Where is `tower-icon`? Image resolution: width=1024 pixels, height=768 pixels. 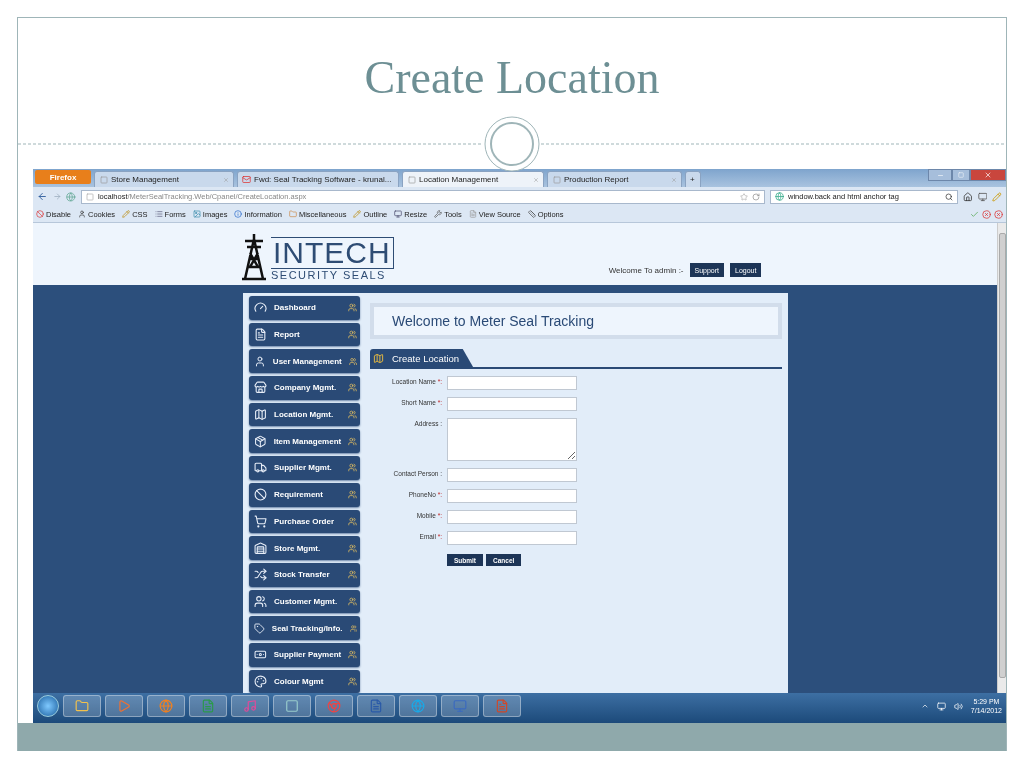
tower-icon is located at coordinates (254, 257).